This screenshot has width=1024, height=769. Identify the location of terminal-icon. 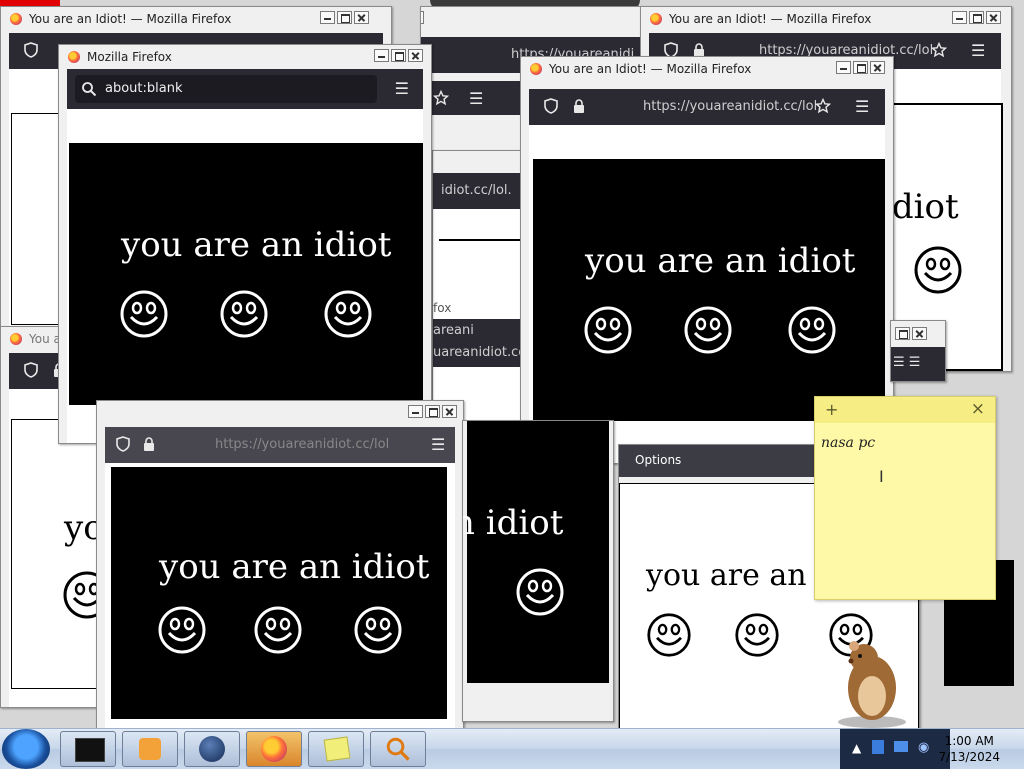
(90, 750).